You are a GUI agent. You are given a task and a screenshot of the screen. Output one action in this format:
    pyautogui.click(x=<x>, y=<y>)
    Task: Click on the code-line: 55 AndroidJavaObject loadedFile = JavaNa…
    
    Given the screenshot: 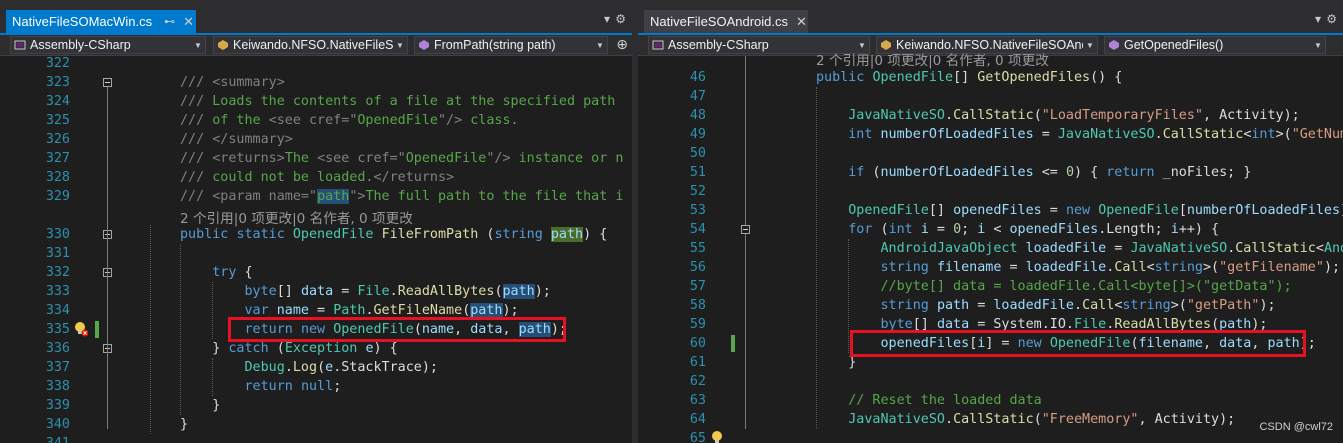 What is the action you would take?
    pyautogui.click(x=990, y=248)
    